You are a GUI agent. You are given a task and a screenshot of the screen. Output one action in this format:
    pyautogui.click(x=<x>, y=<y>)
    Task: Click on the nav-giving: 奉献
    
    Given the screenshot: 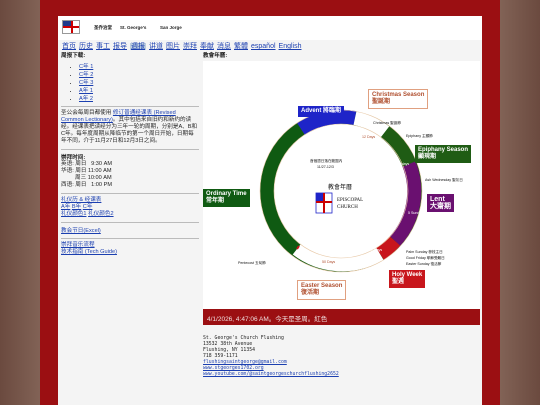 What is the action you would take?
    pyautogui.click(x=207, y=46)
    